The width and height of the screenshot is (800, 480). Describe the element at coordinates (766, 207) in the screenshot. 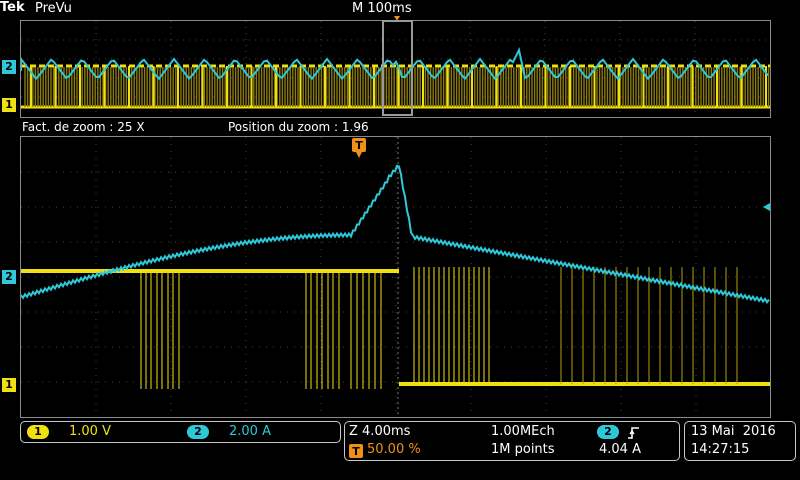

I see `trigger-level-arrow-icon` at that location.